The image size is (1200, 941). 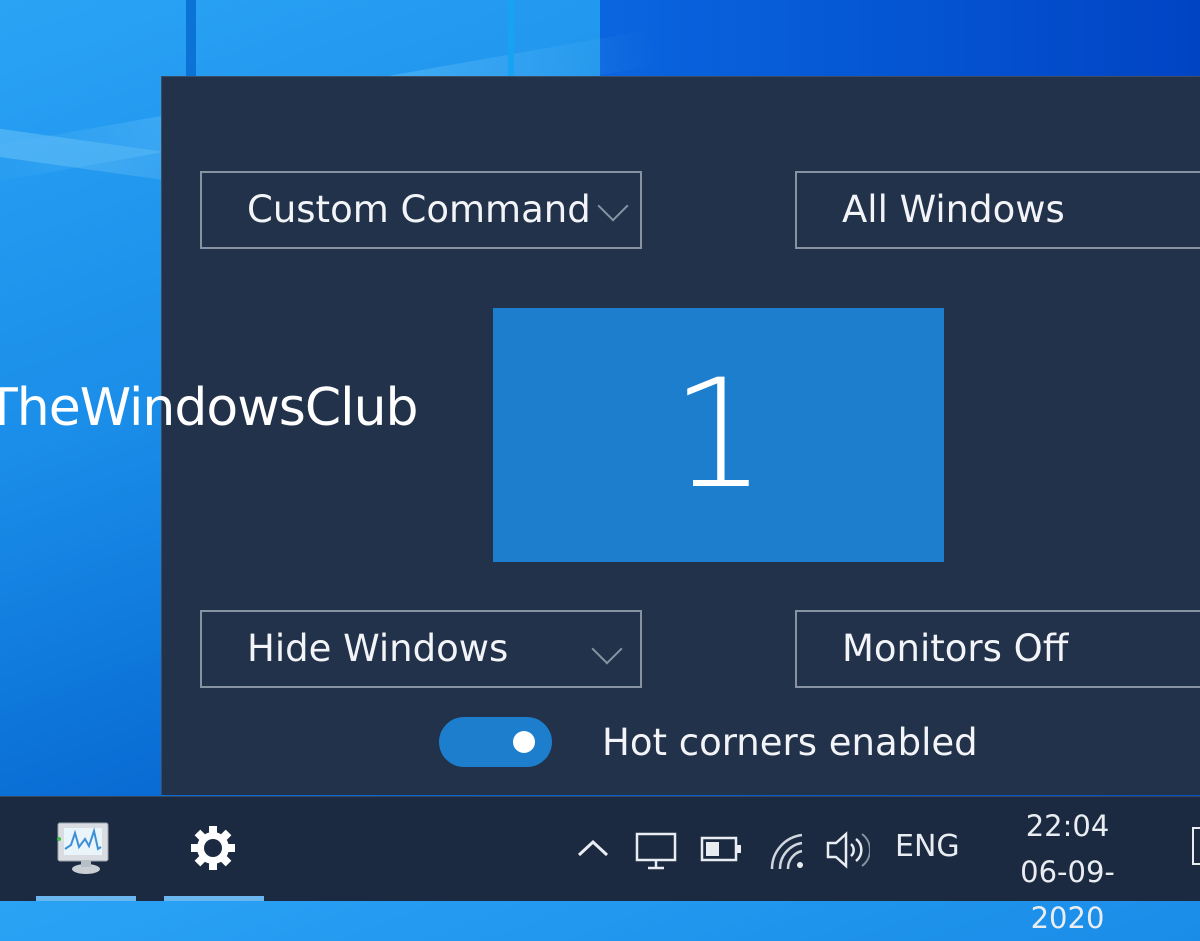 I want to click on taskbar-app-settings, so click(x=214, y=849).